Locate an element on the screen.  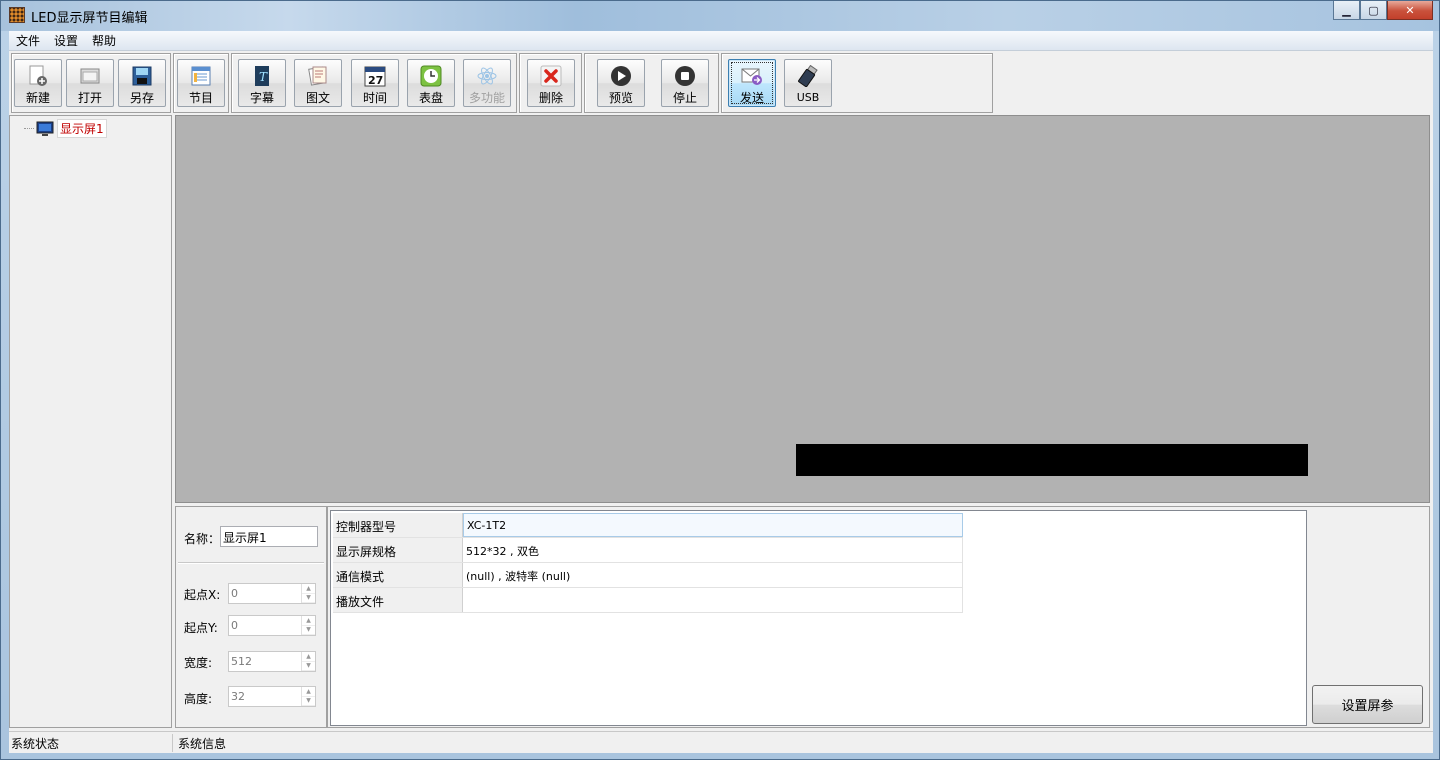
svg-text: T is located at coordinates (263, 77).